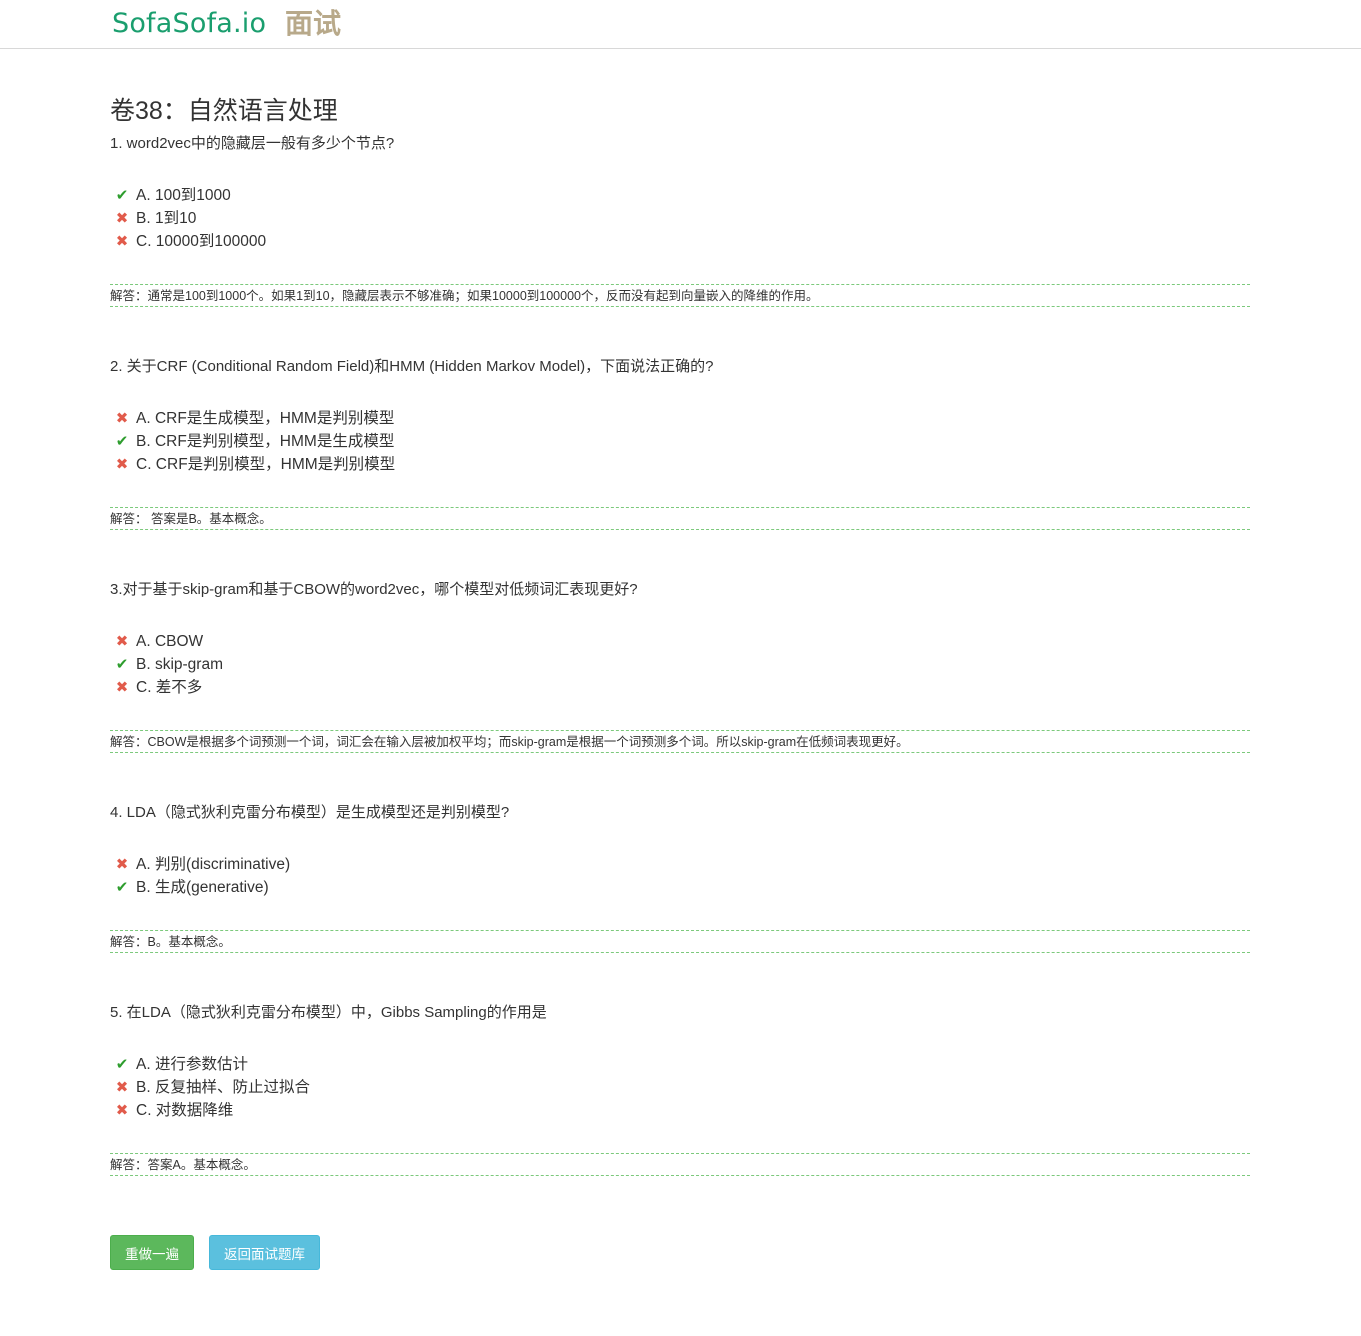 This screenshot has width=1361, height=1336. I want to click on option-label: A. CBOW, so click(170, 641).